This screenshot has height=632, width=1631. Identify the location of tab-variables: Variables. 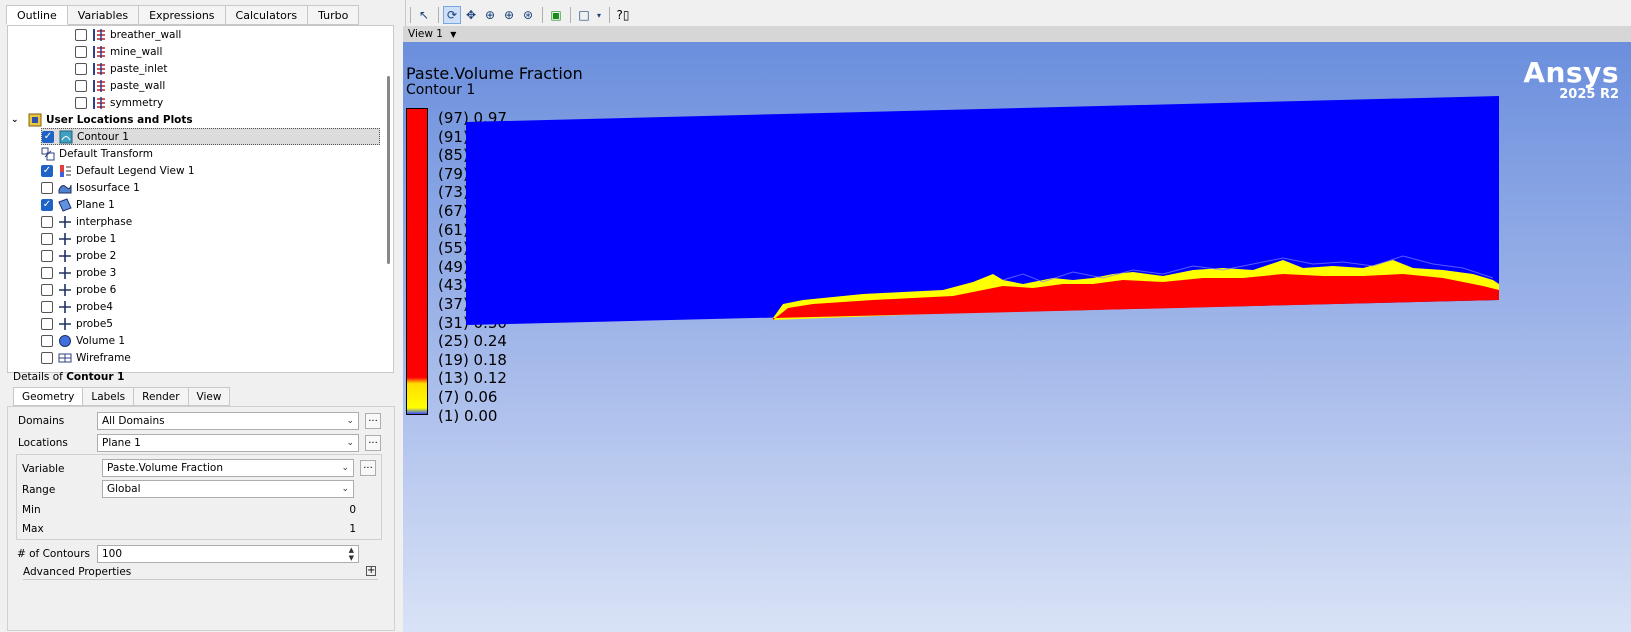
(103, 15).